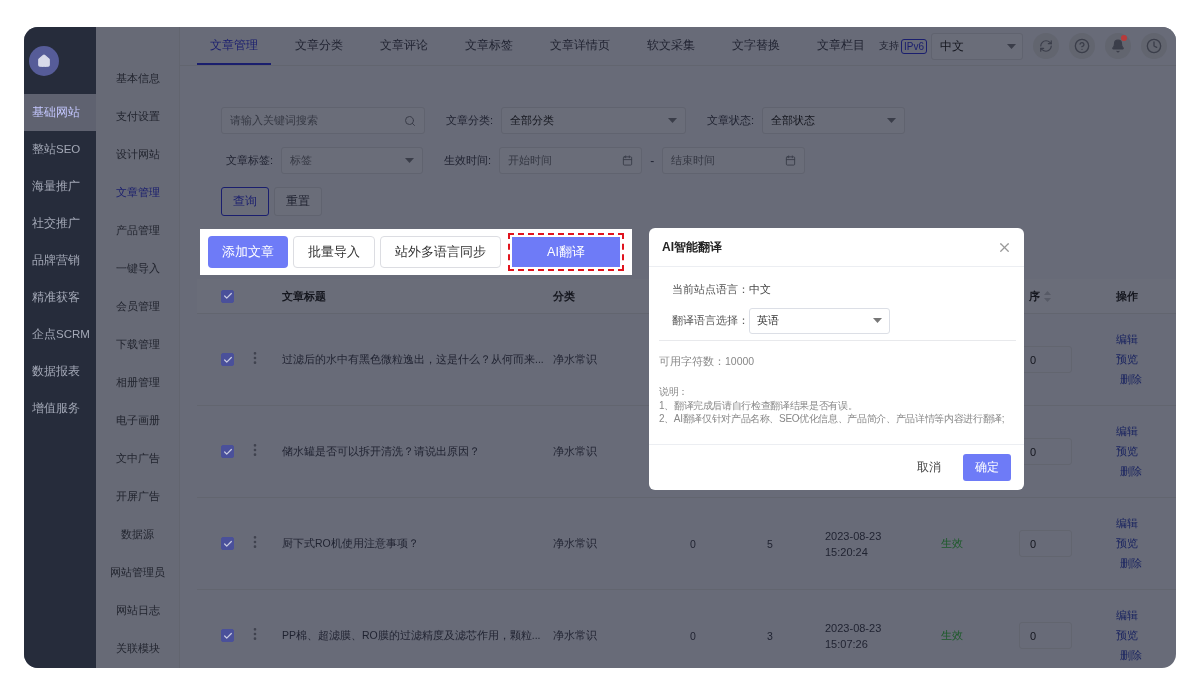 The height and width of the screenshot is (694, 1200). What do you see at coordinates (298, 201) in the screenshot?
I see `reset-button: 重置` at bounding box center [298, 201].